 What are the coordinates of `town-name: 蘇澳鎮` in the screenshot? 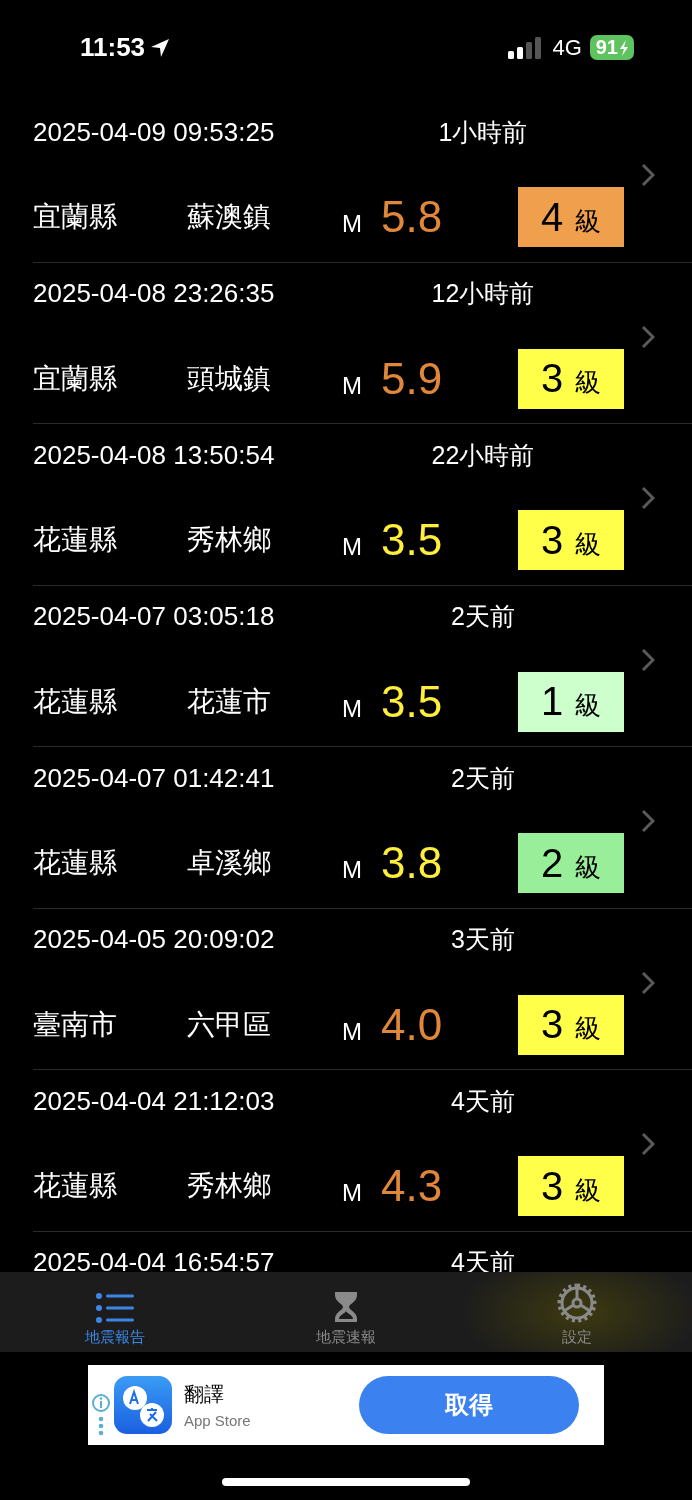 It's located at (229, 217).